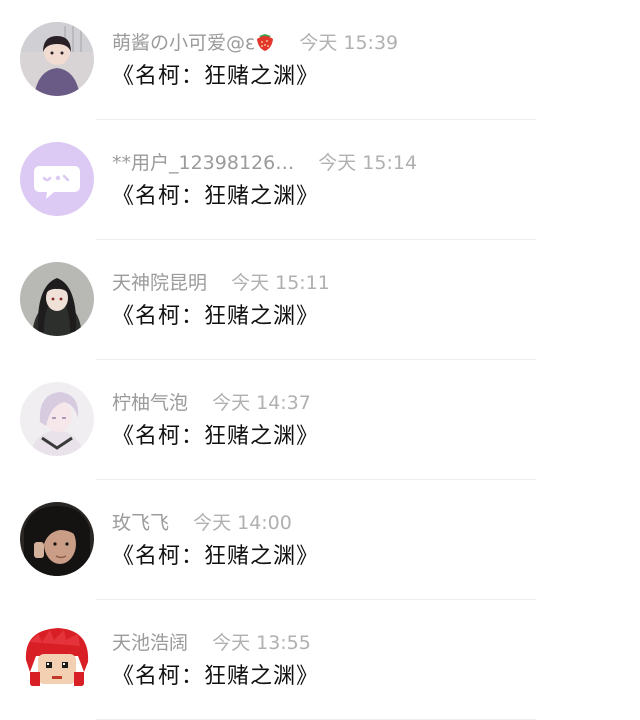  What do you see at coordinates (261, 403) in the screenshot?
I see `timestamp: 今天 14:37` at bounding box center [261, 403].